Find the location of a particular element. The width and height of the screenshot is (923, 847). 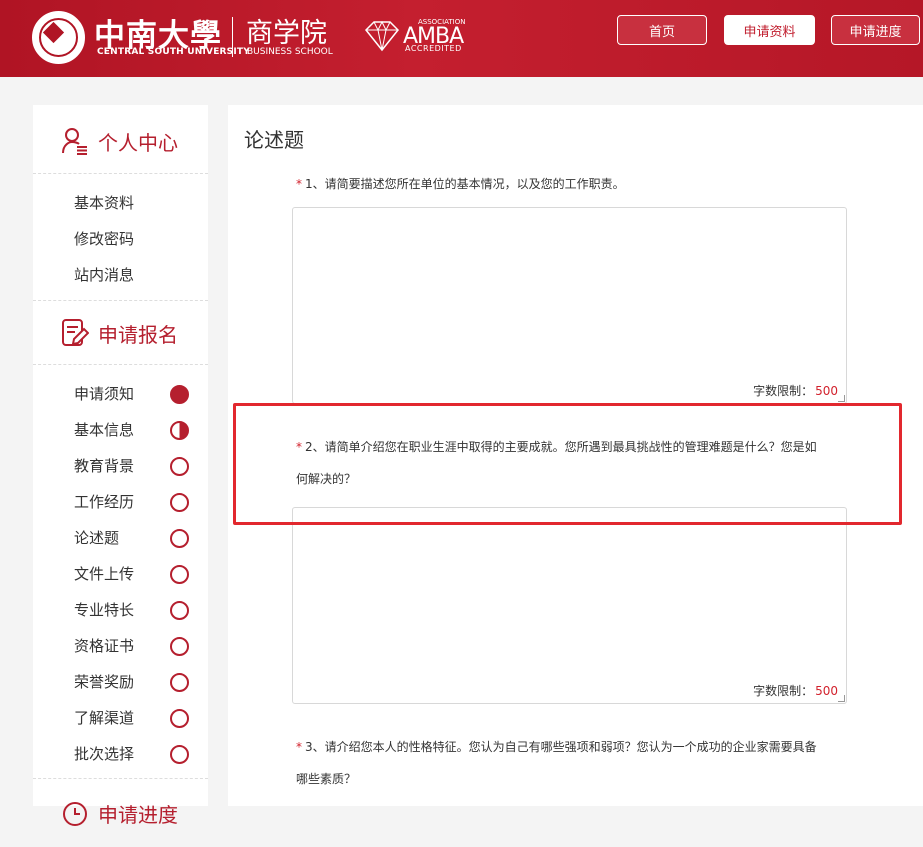

question-2-answer-box: 字数限制： 500 is located at coordinates (569, 605).